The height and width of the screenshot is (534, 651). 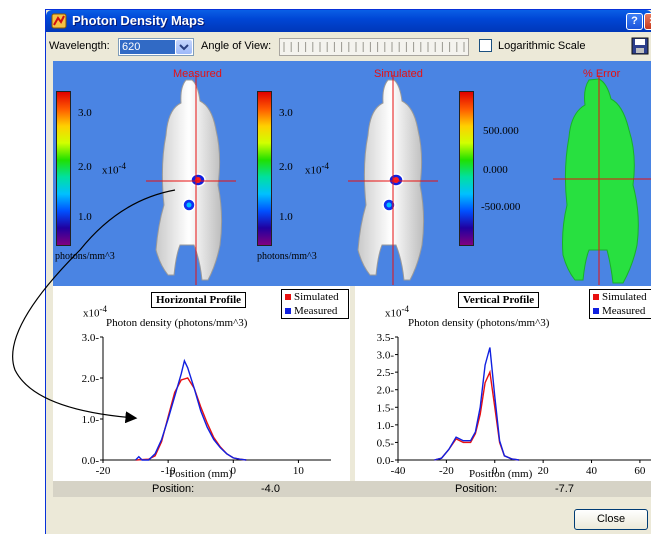 I want to click on window-close-button: ×, so click(x=647, y=21).